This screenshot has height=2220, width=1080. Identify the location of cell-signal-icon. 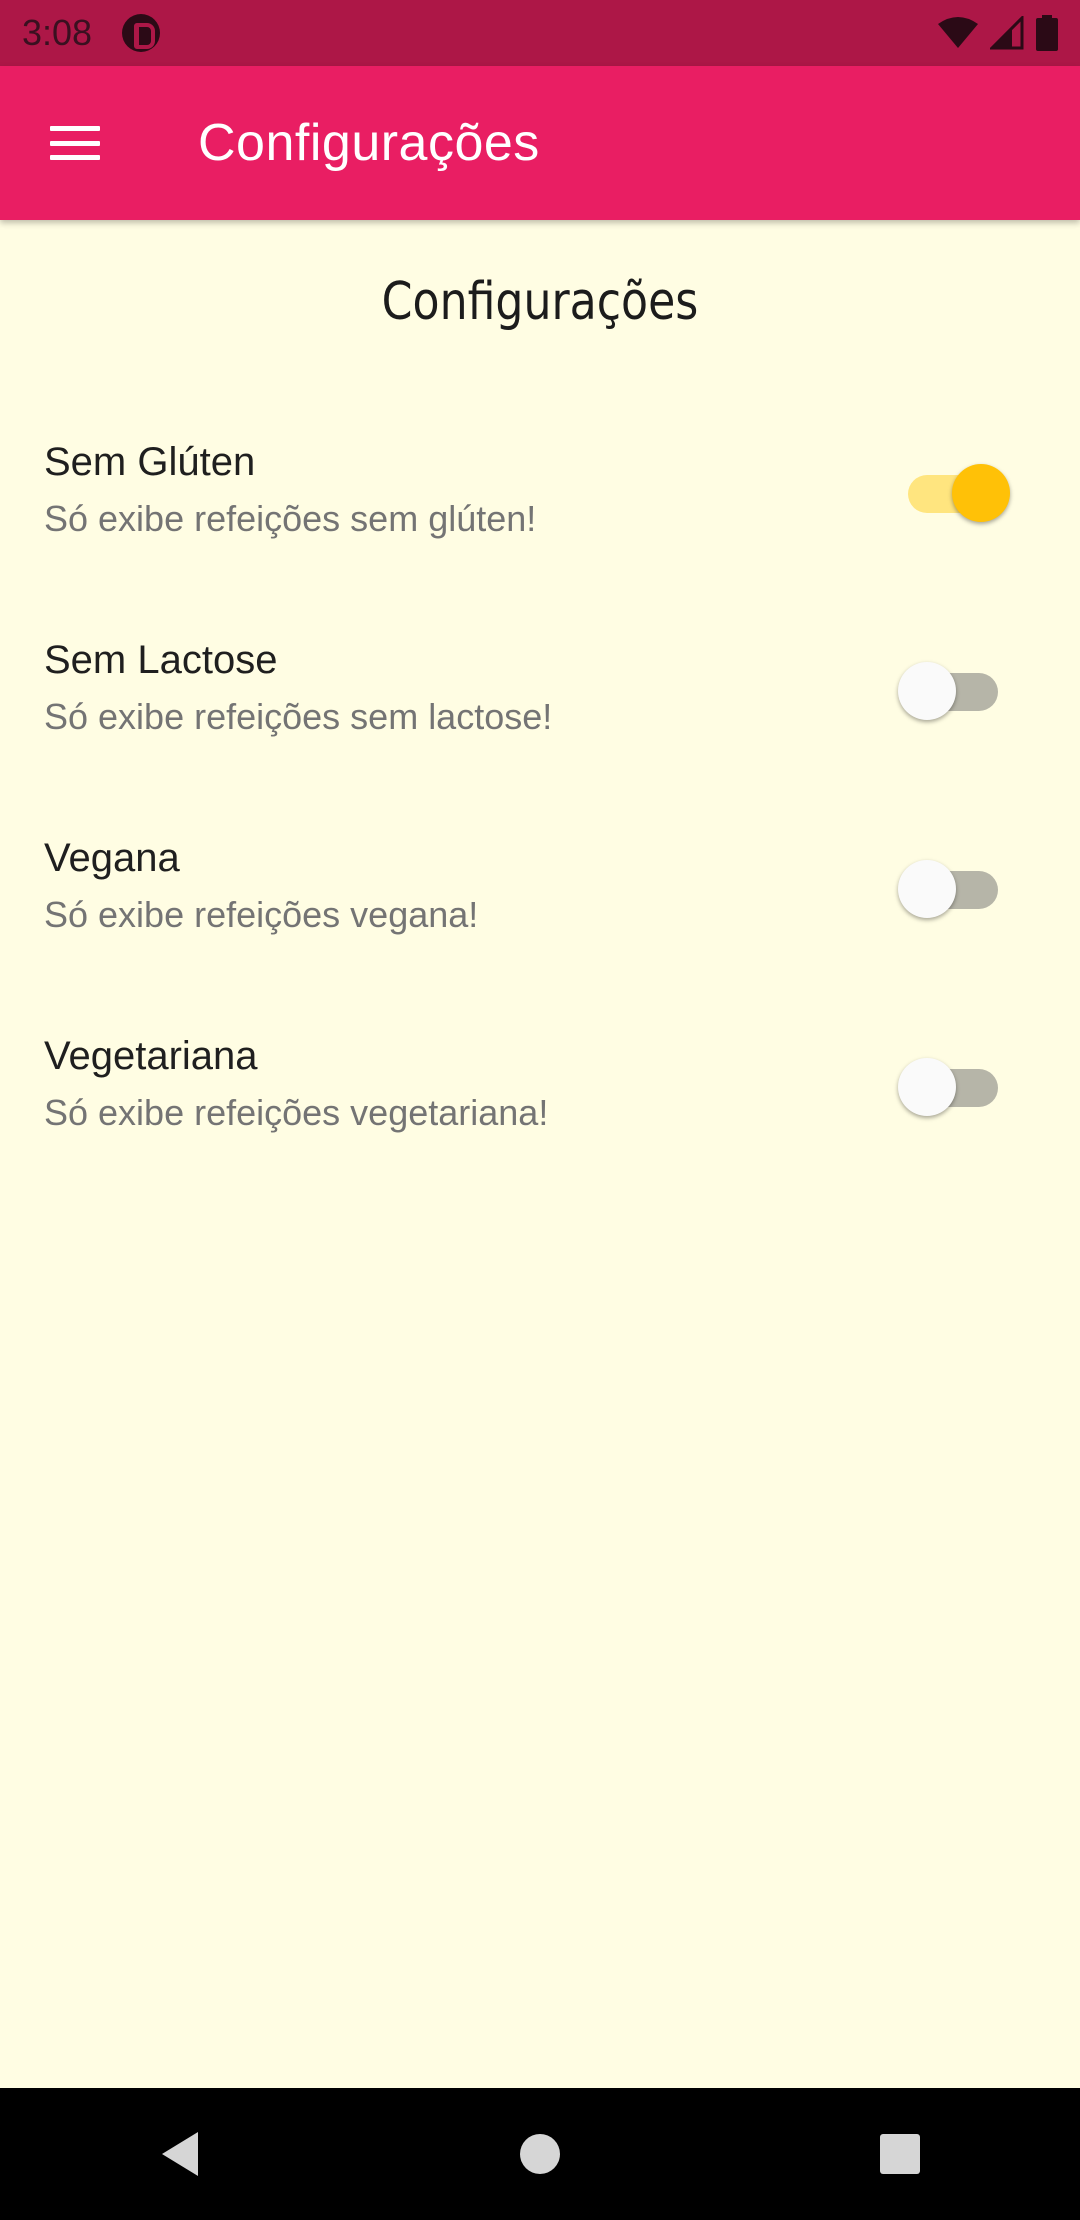
(1007, 33).